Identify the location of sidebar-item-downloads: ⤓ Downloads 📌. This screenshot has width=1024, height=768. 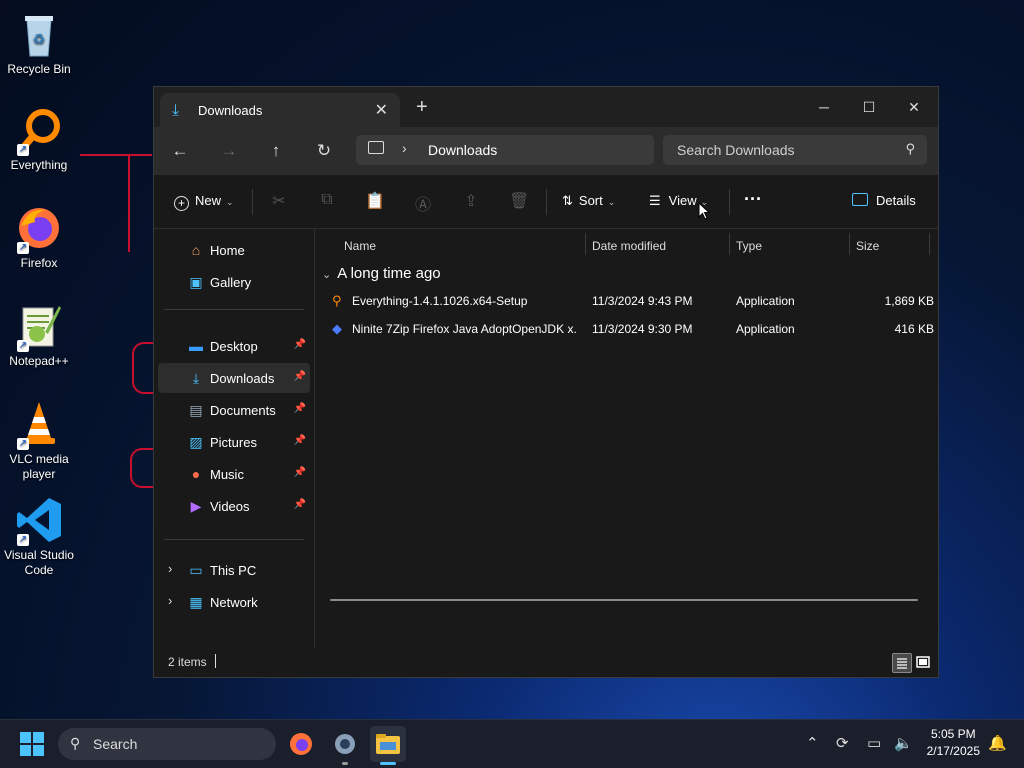
(234, 378).